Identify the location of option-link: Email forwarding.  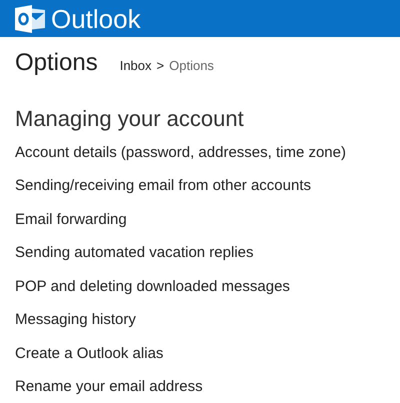
(71, 226).